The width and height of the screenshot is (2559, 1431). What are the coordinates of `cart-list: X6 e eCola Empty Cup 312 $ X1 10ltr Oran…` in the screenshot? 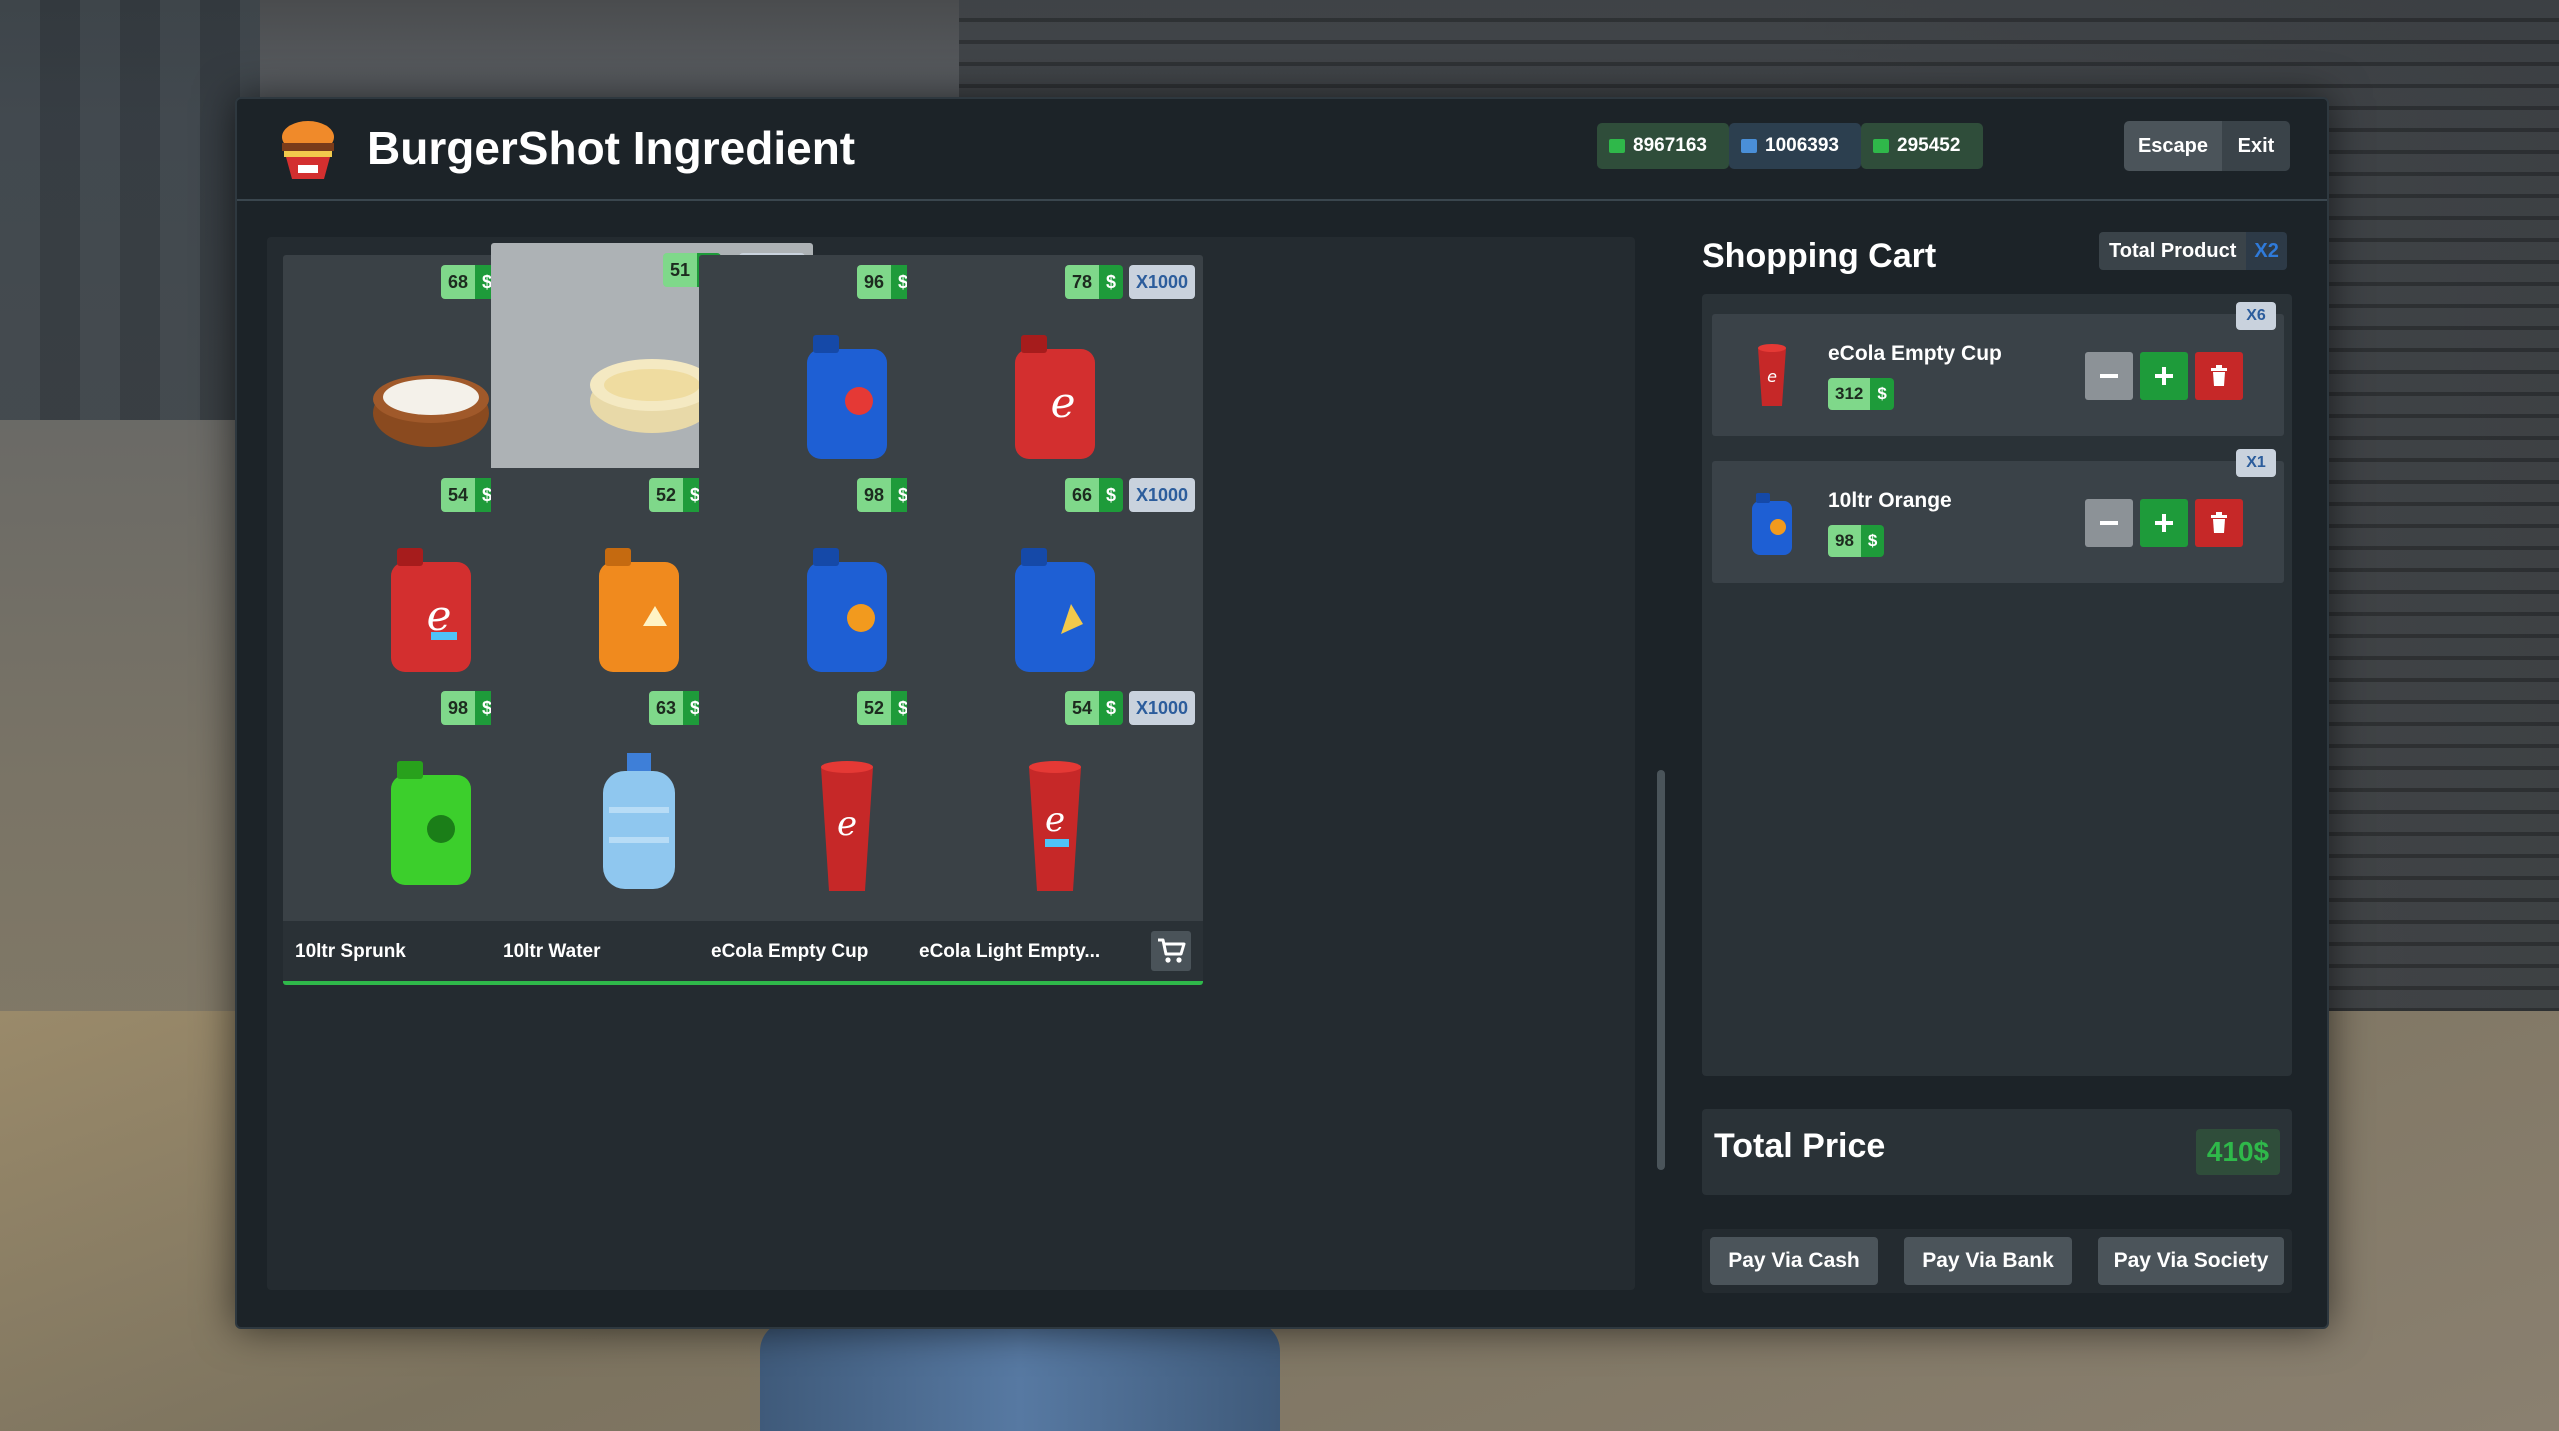 It's located at (1997, 685).